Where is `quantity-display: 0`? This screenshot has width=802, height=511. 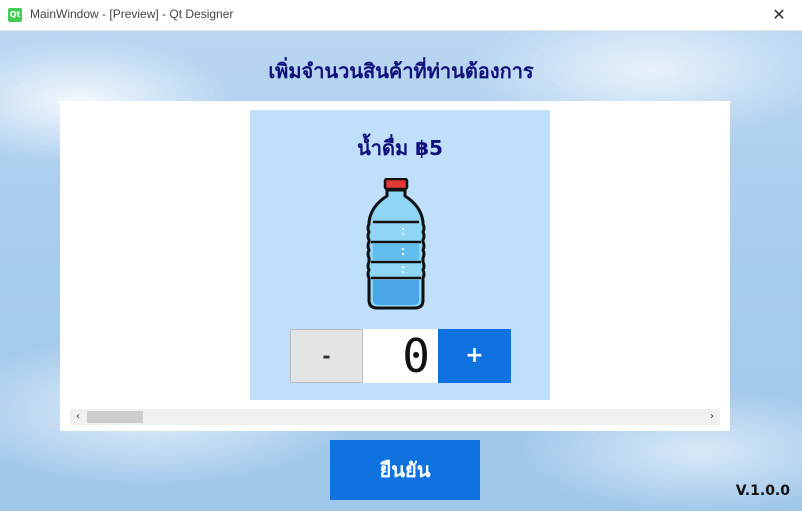
quantity-display: 0 is located at coordinates (400, 356).